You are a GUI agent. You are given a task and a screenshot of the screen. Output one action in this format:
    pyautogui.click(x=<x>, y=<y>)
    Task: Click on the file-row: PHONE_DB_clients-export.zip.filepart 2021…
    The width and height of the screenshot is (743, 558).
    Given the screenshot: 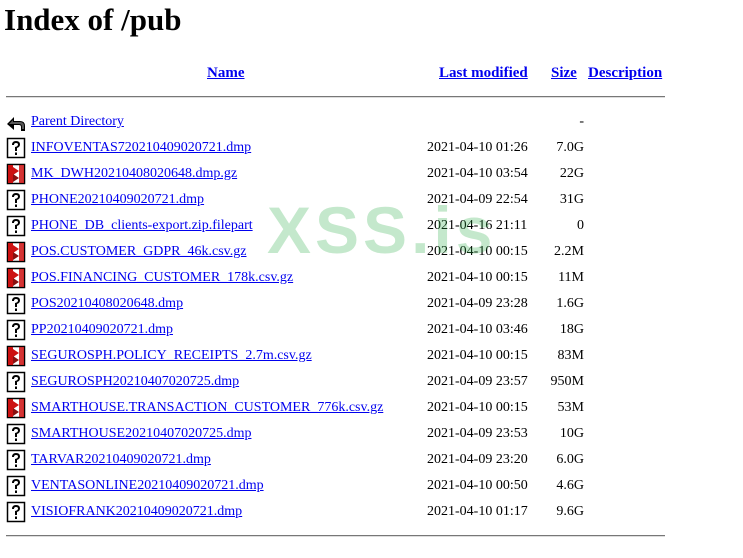 What is the action you would take?
    pyautogui.click(x=371, y=228)
    